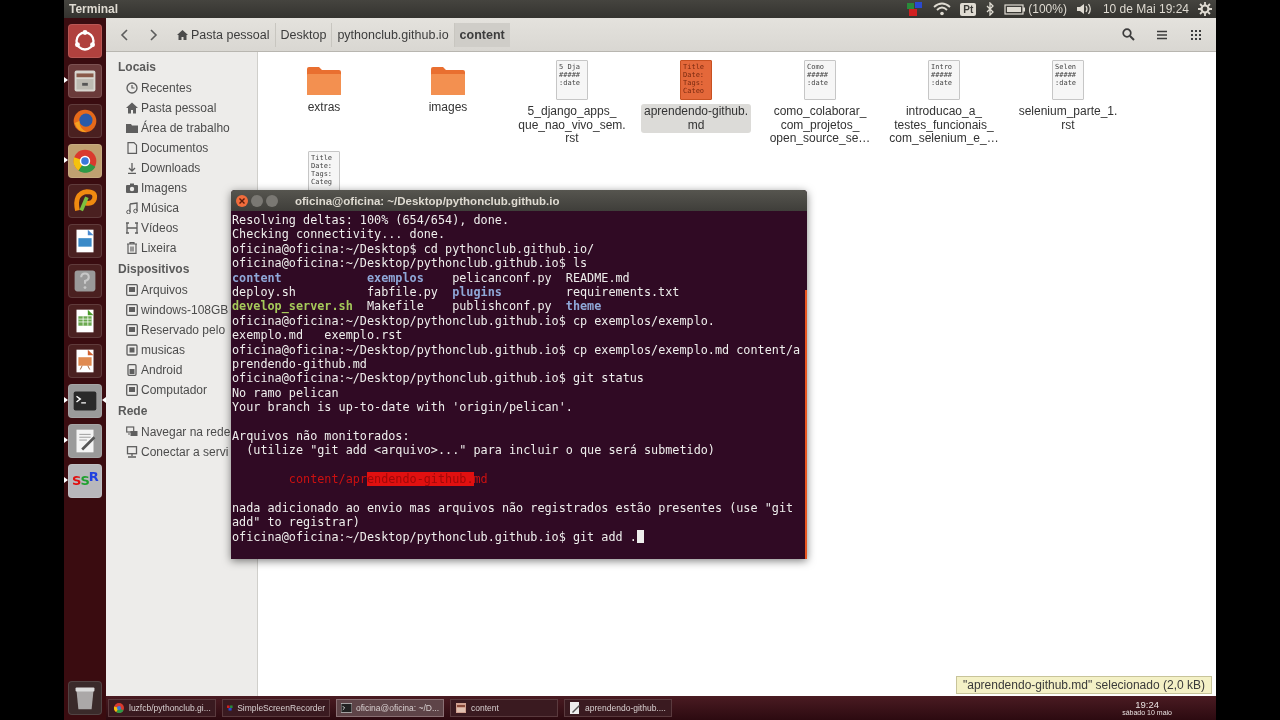 The width and height of the screenshot is (1280, 720). Describe the element at coordinates (132, 452) in the screenshot. I see `monitor-icon` at that location.